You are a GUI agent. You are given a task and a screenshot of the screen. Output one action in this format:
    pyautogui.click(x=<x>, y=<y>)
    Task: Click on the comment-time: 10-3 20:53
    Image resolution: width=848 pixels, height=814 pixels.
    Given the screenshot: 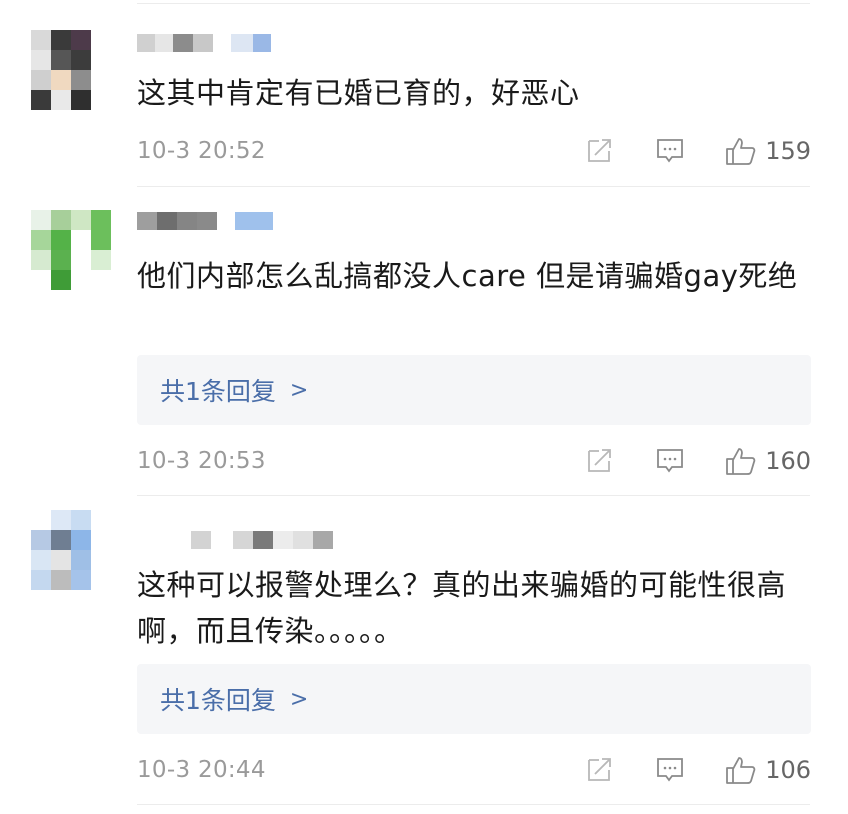 What is the action you would take?
    pyautogui.click(x=201, y=461)
    